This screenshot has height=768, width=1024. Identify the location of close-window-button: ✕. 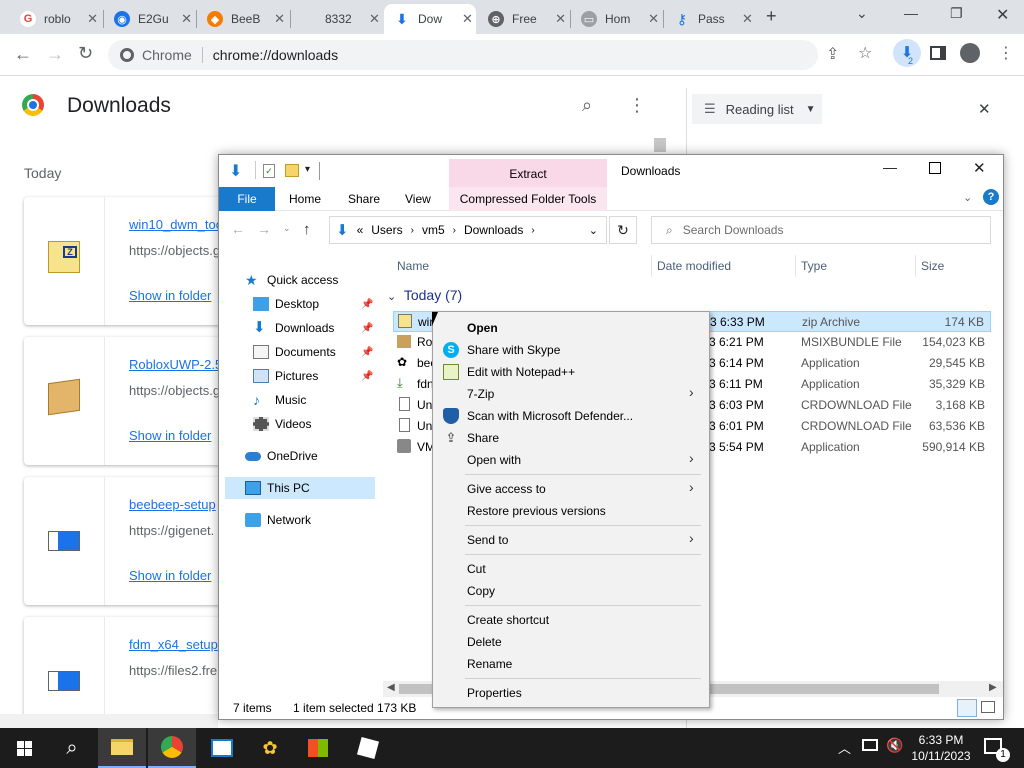
(1002, 15).